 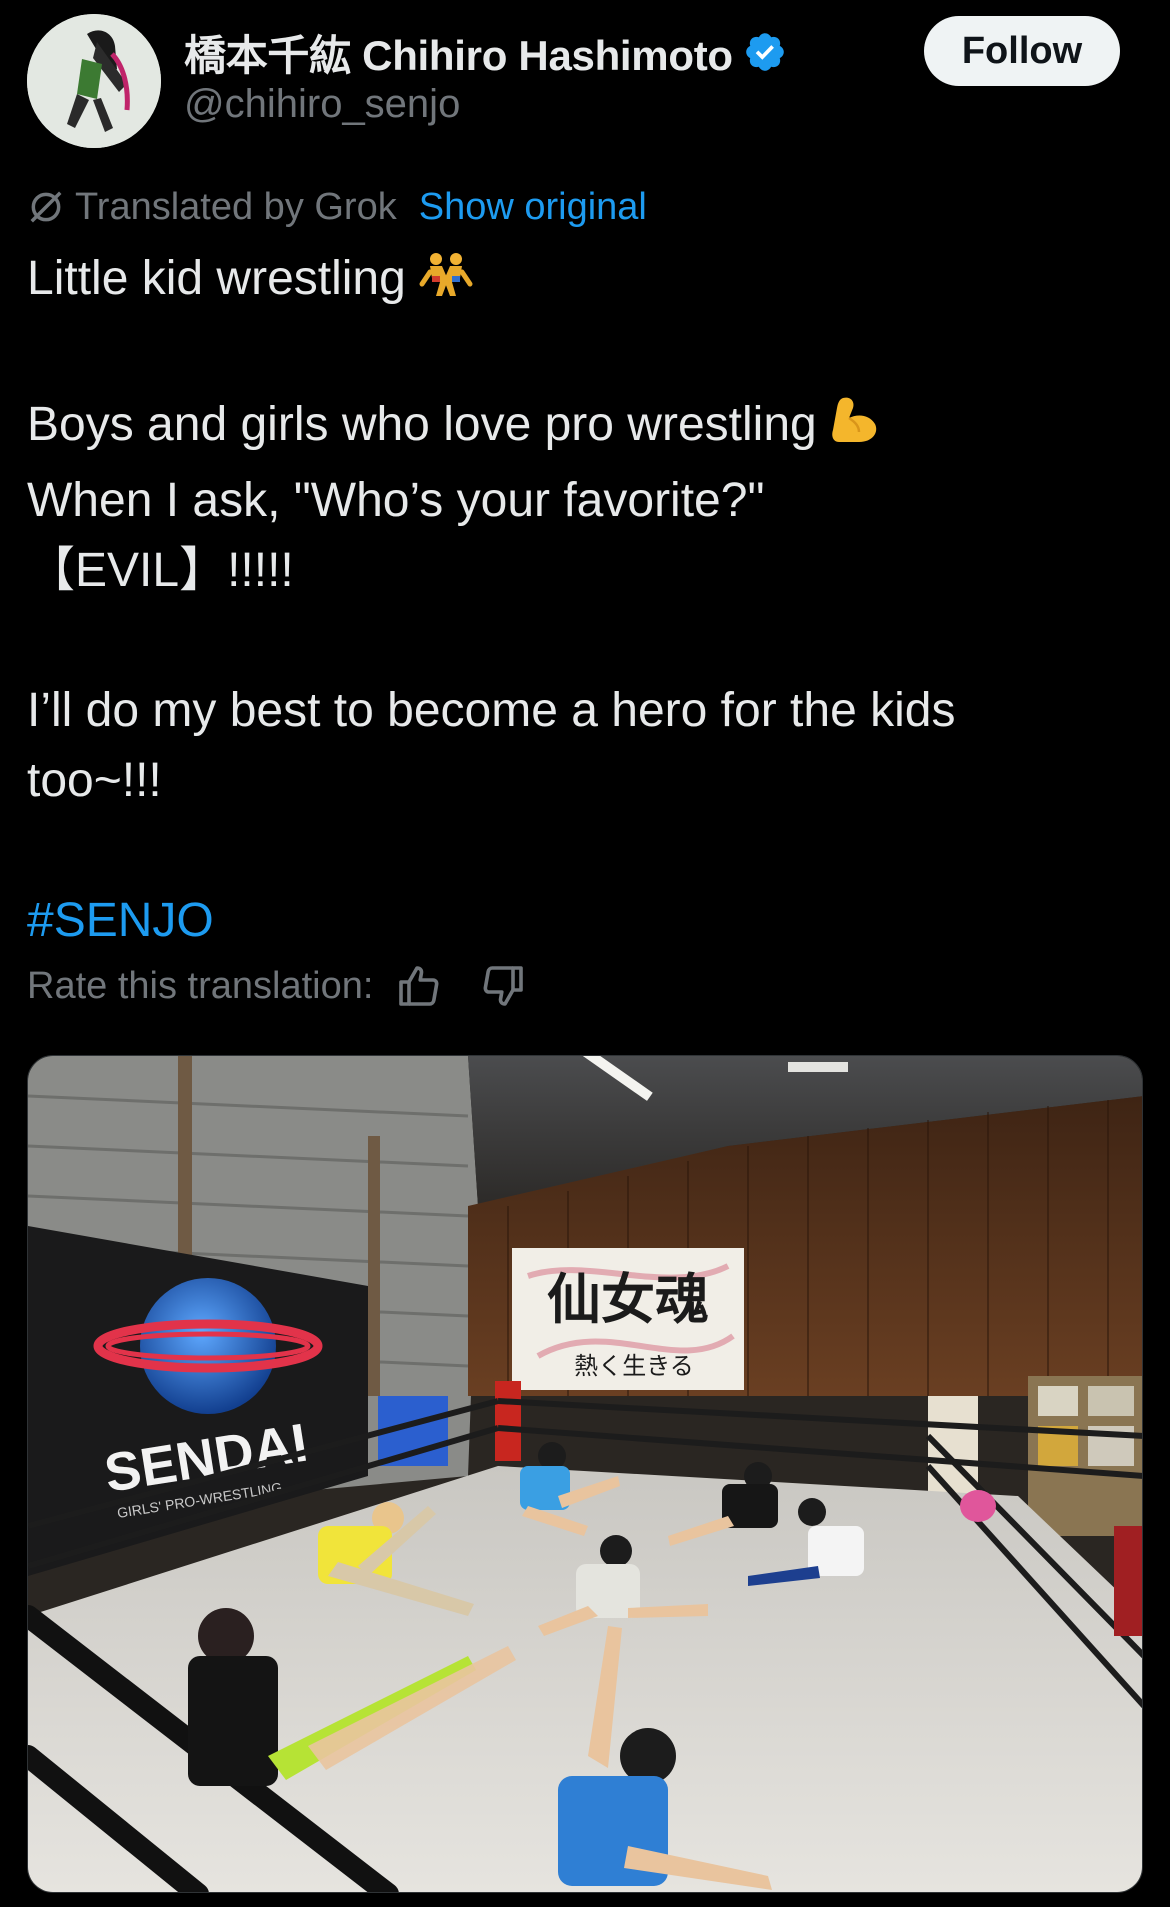 What do you see at coordinates (582, 282) in the screenshot?
I see `tweet-line: Little kid wrestling` at bounding box center [582, 282].